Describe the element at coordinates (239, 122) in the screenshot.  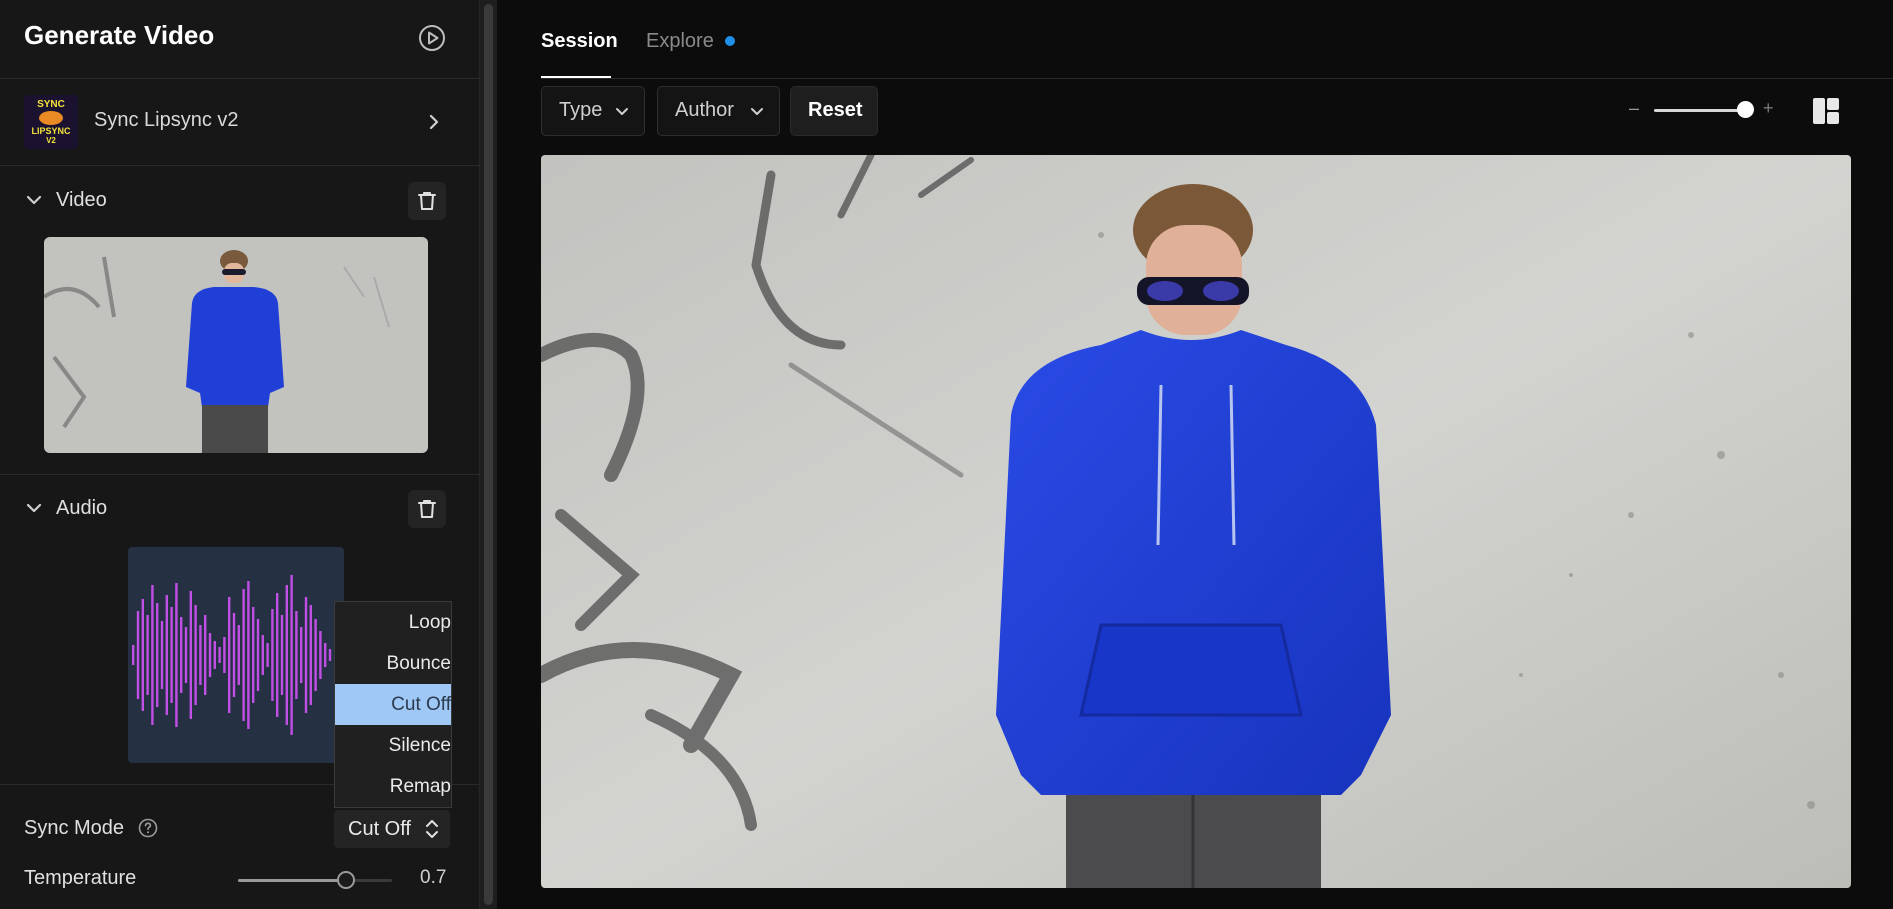
I see `model-selector: SYNC LIPSYNC V2 Sync Lipsync v2` at that location.